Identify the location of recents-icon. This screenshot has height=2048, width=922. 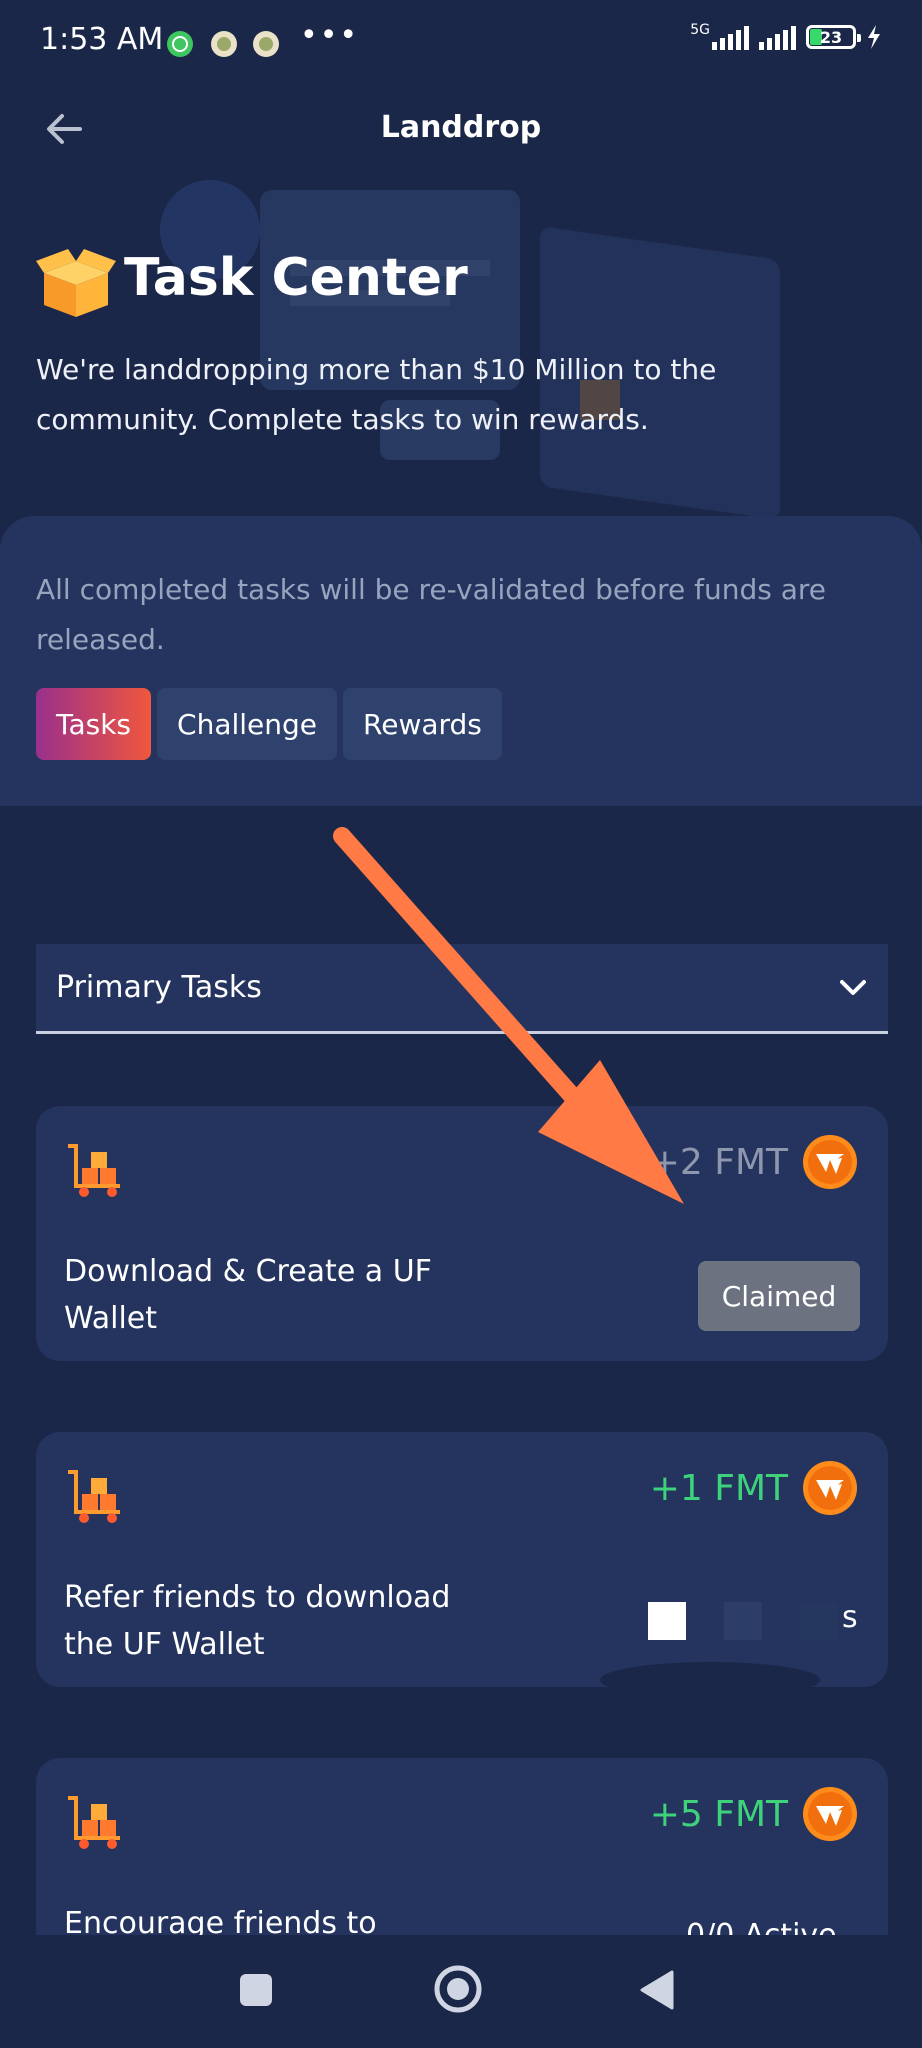
(256, 1990).